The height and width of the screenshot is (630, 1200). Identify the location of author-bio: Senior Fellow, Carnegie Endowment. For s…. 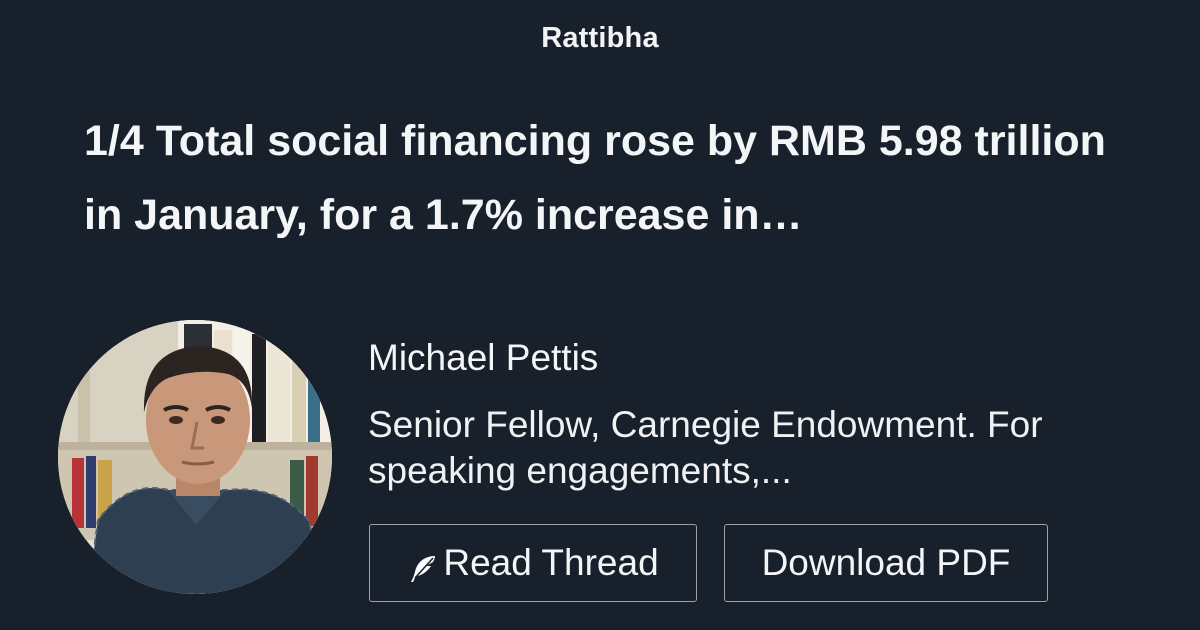
(705, 447).